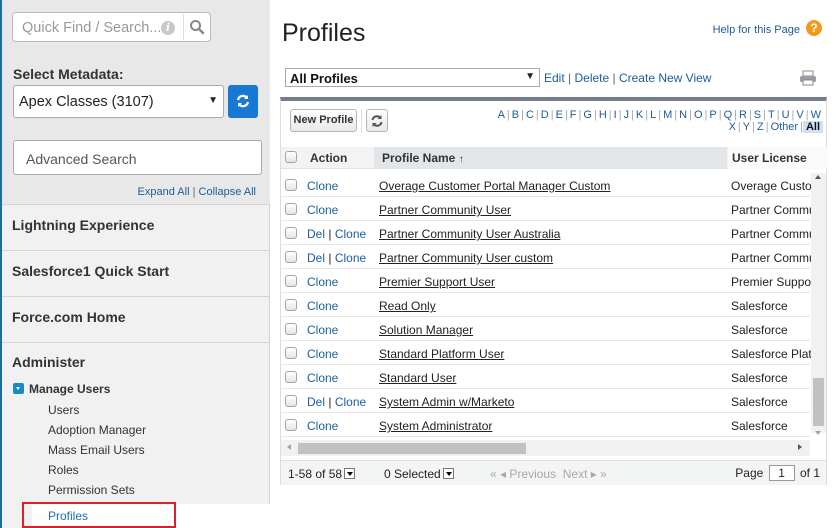  What do you see at coordinates (587, 115) in the screenshot?
I see `alpha-filter-g: G` at bounding box center [587, 115].